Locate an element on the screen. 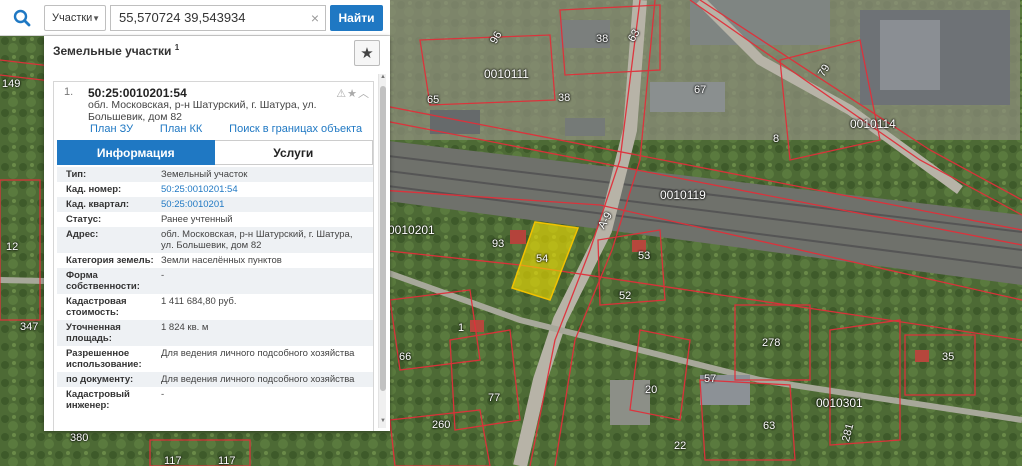 This screenshot has width=1022, height=466. result-number: 1. is located at coordinates (69, 92).